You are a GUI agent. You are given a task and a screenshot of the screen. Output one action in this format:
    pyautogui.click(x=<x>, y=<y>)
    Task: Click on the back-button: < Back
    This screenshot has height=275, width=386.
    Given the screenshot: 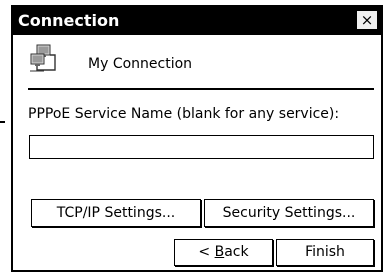 What is the action you would take?
    pyautogui.click(x=223, y=252)
    